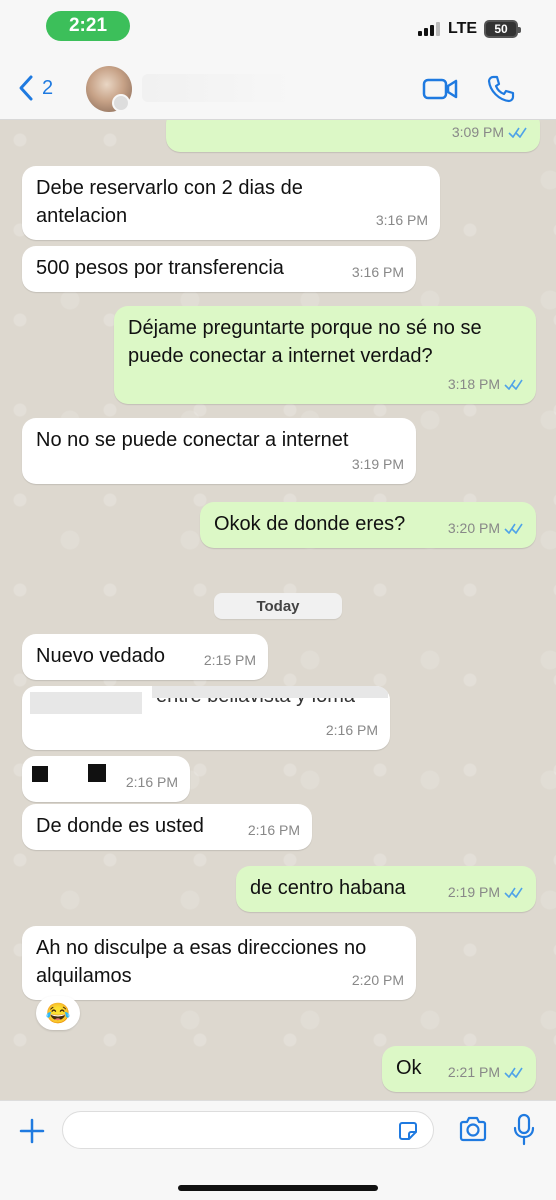 The width and height of the screenshot is (556, 1200). Describe the element at coordinates (353, 136) in the screenshot. I see `message-outgoing: 3:09 PM` at that location.